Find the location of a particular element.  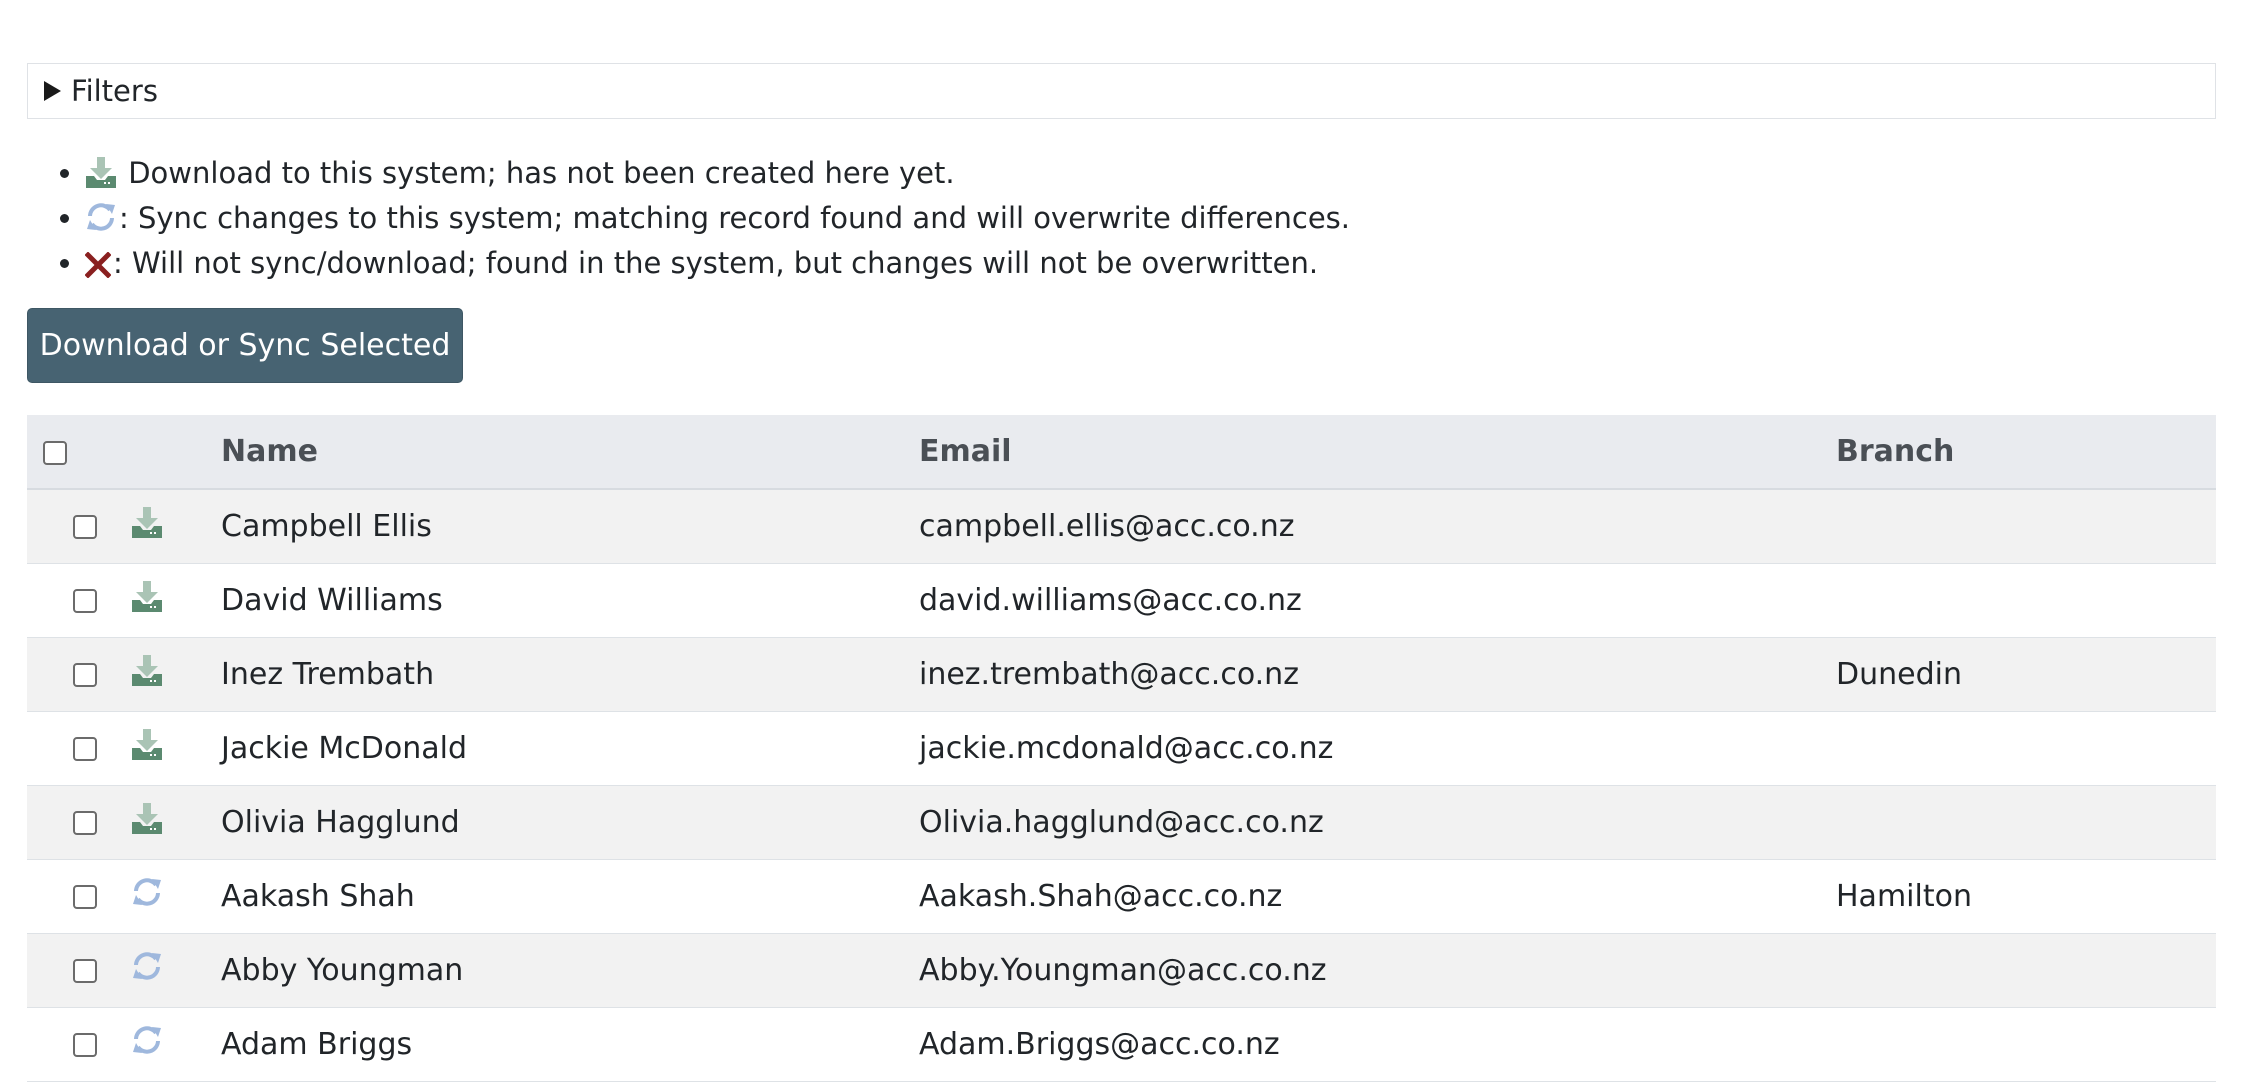

row-name: Adam Briggs is located at coordinates (317, 1044).